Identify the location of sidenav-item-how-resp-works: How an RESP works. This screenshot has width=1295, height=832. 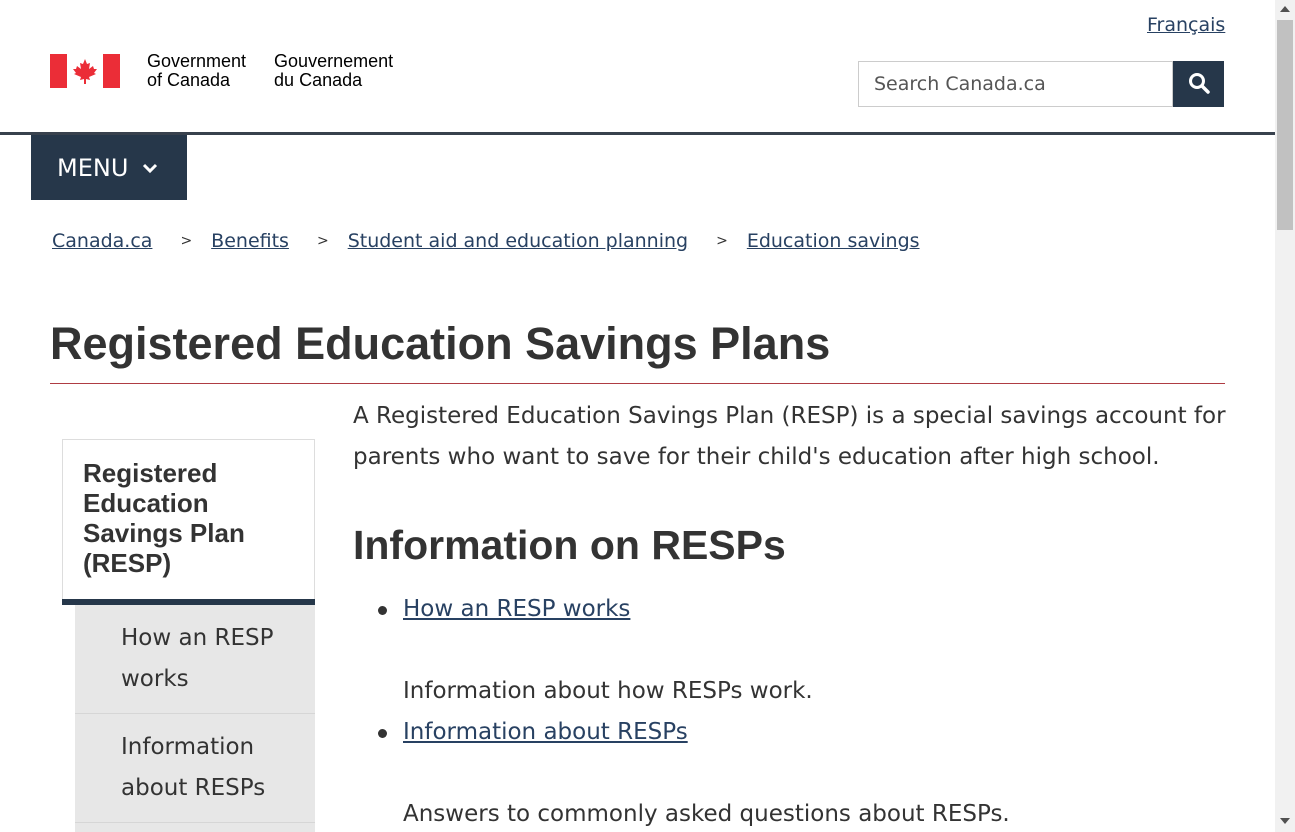
(195, 659).